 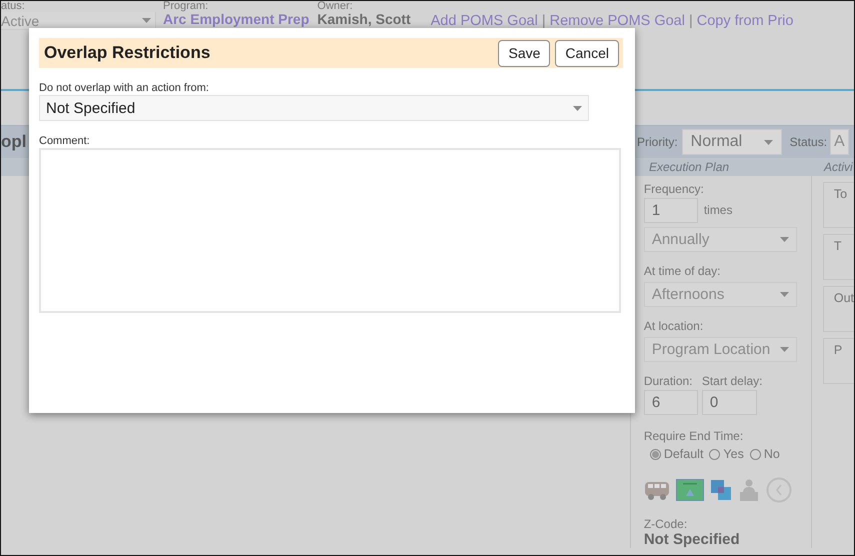 What do you see at coordinates (484, 21) in the screenshot?
I see `action-link: Add POMS Goal` at bounding box center [484, 21].